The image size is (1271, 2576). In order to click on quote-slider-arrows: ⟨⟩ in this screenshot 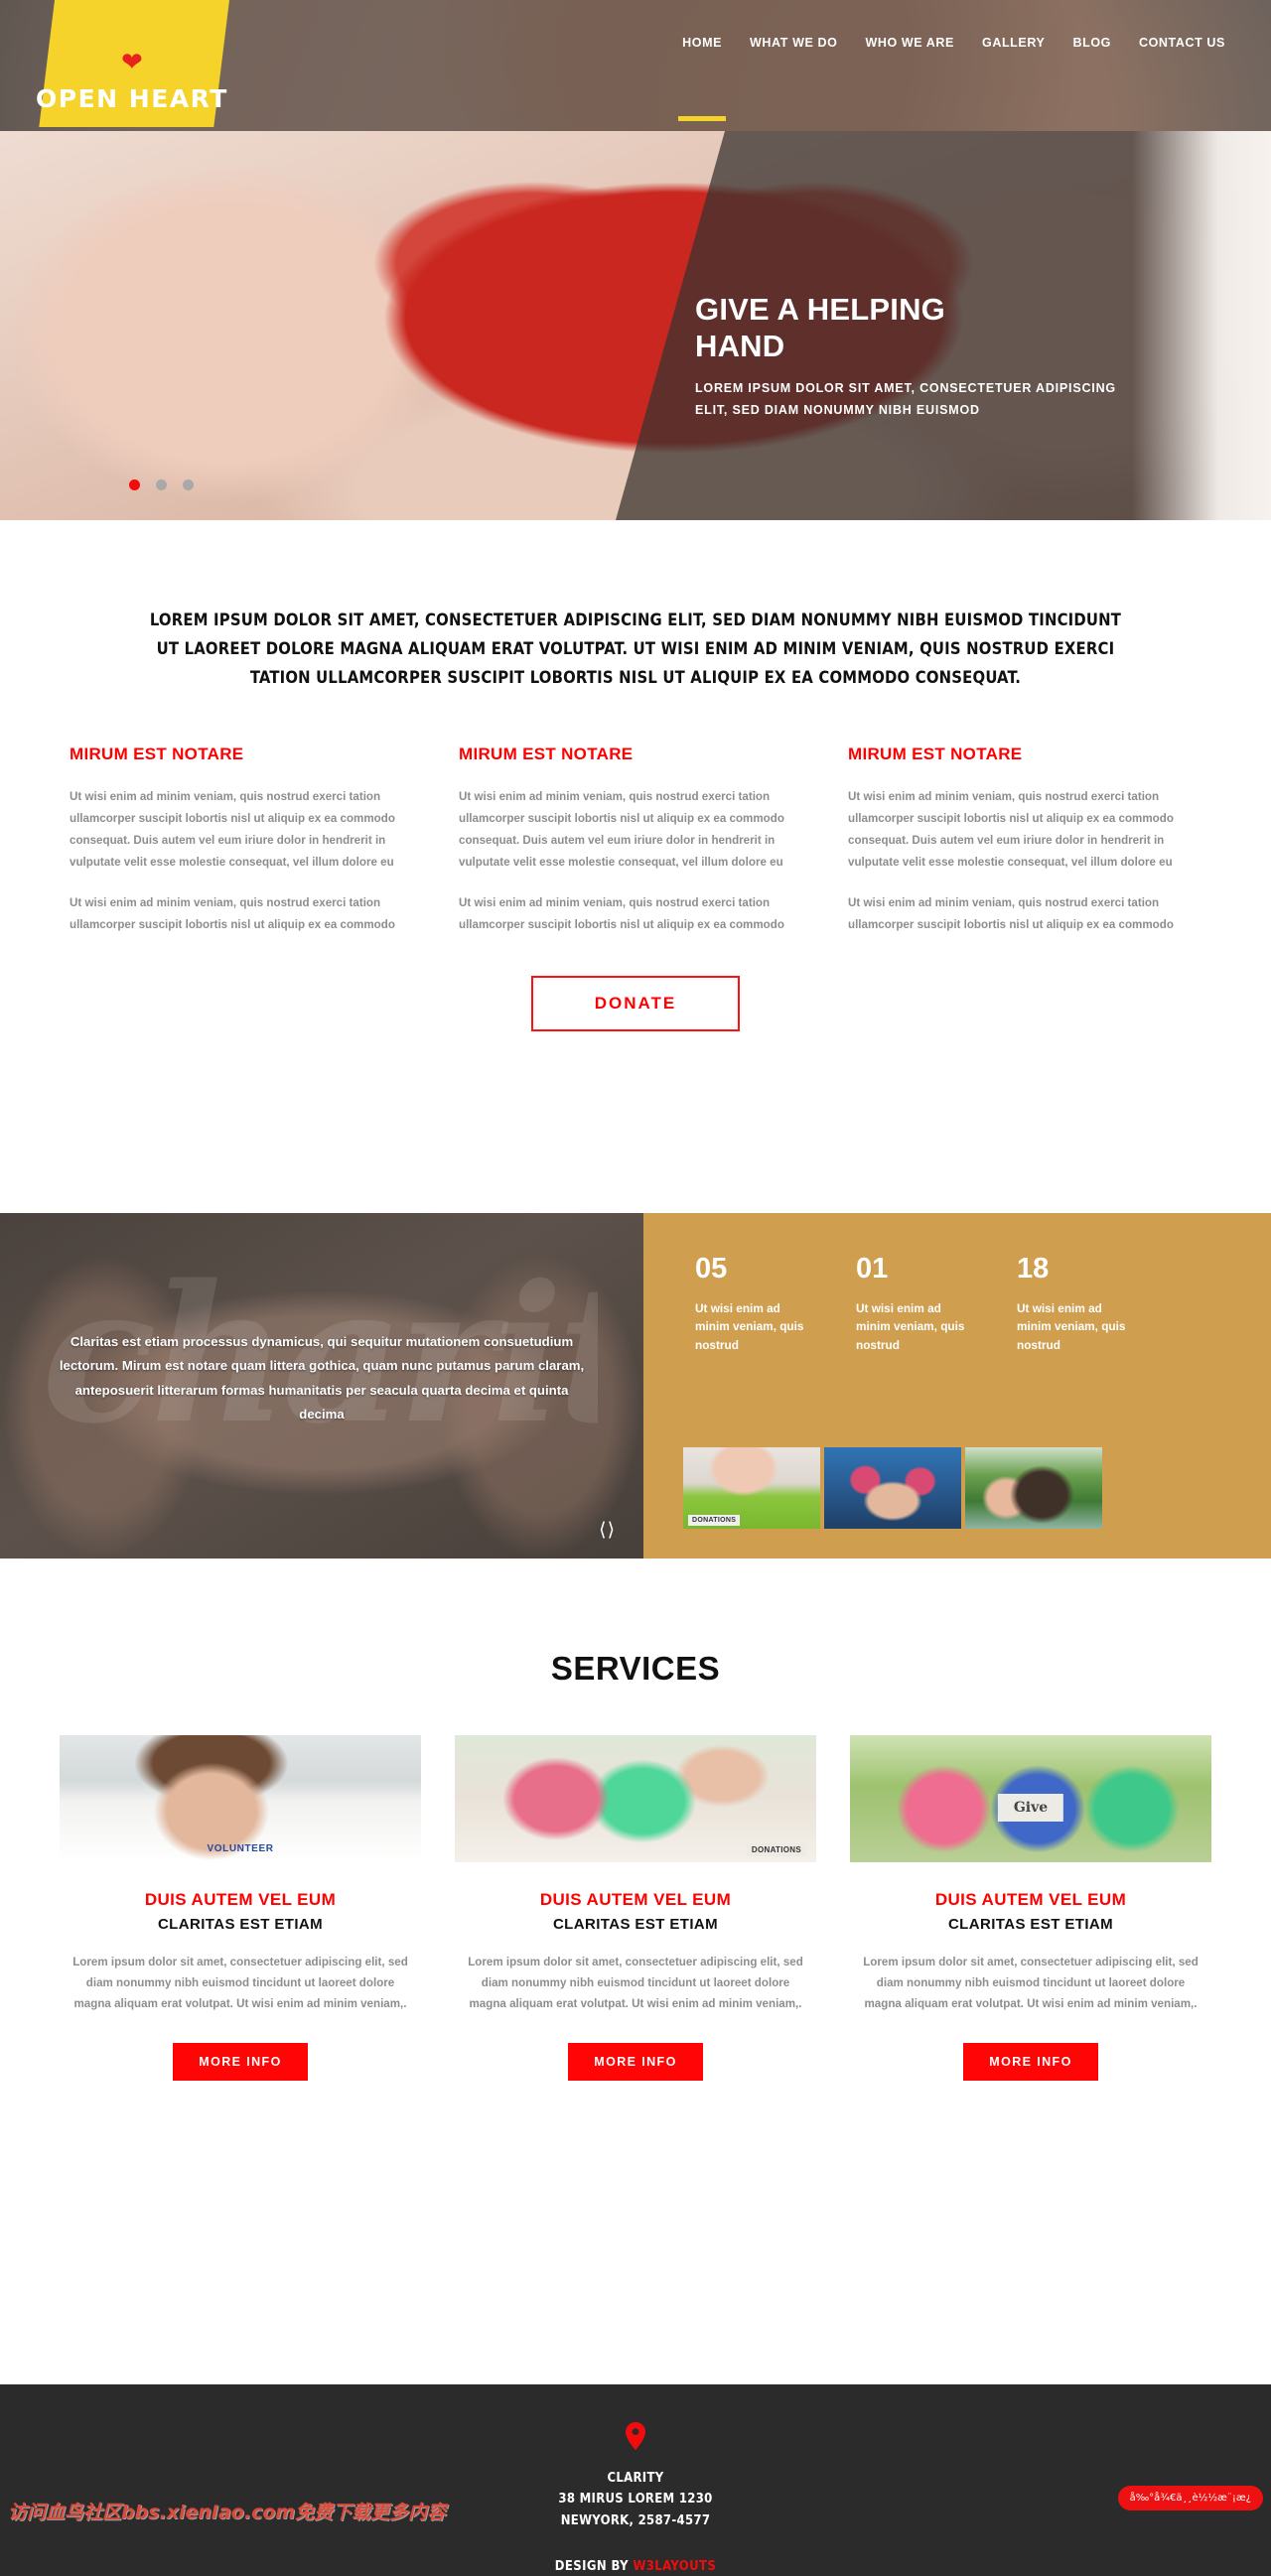, I will do `click(607, 1530)`.